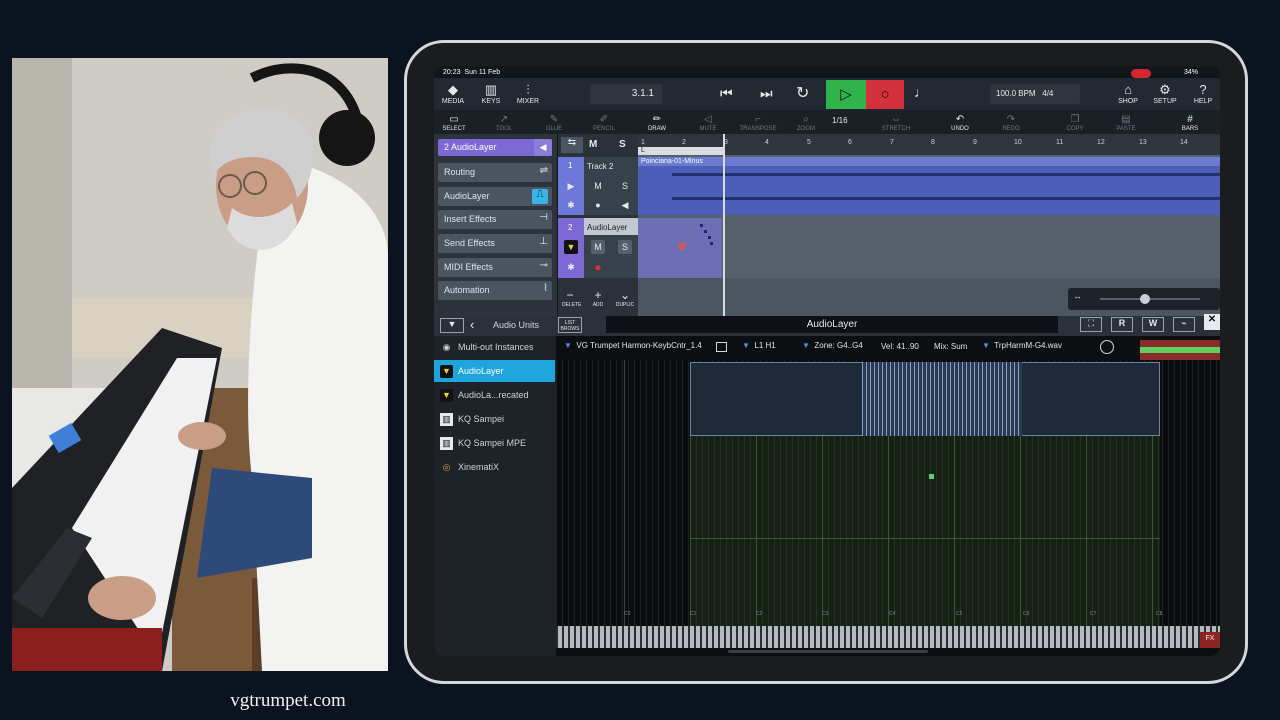 This screenshot has height=720, width=1280. I want to click on recording-indicator, so click(1141, 73).